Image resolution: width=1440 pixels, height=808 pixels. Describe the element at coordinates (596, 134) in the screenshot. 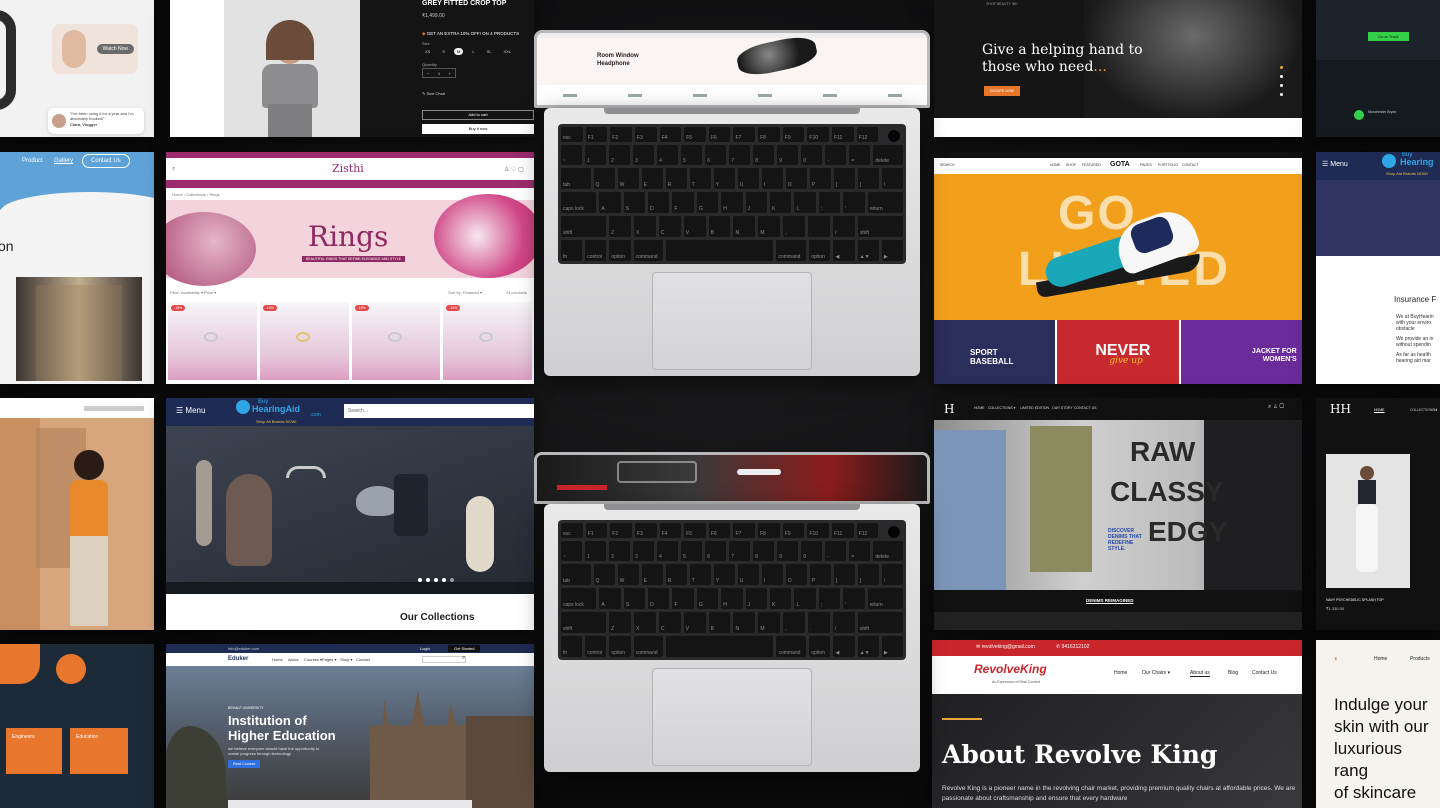

I see `key: F1` at that location.